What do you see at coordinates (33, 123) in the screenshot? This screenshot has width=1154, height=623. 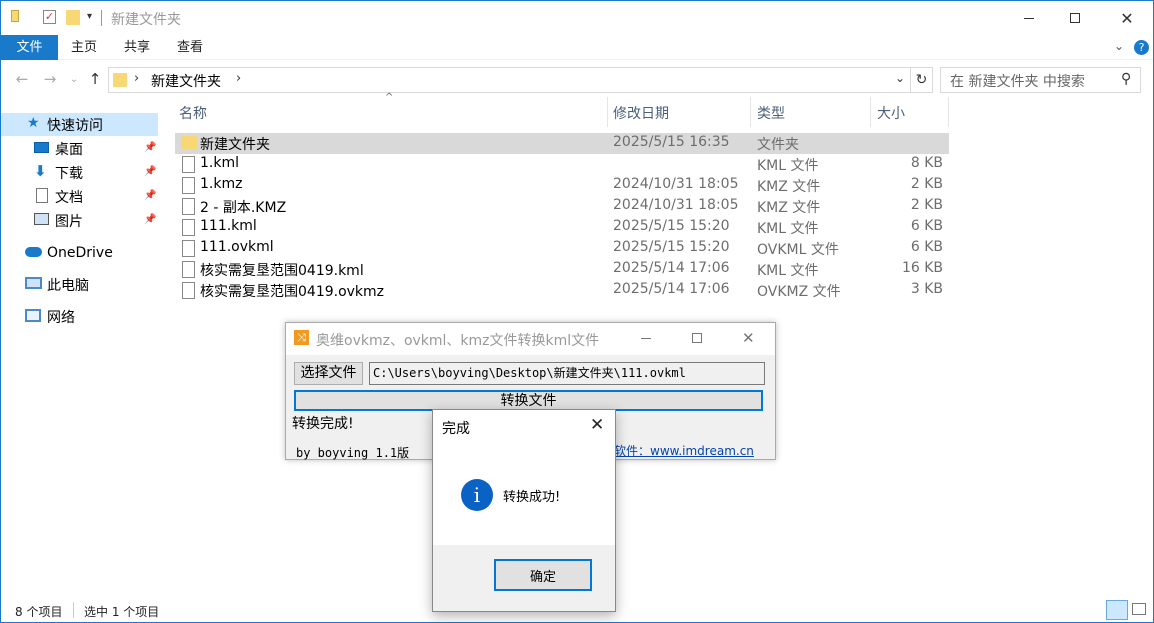 I see `star-icon: ★` at bounding box center [33, 123].